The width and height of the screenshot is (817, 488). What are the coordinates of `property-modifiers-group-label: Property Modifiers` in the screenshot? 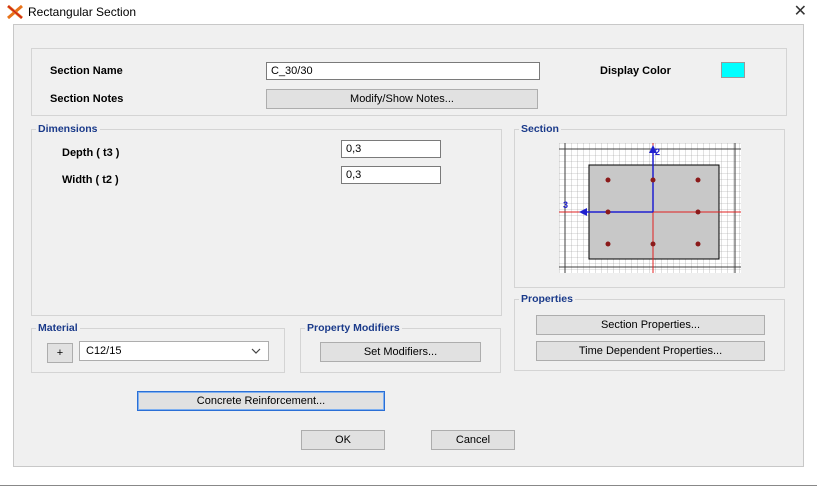 It's located at (353, 328).